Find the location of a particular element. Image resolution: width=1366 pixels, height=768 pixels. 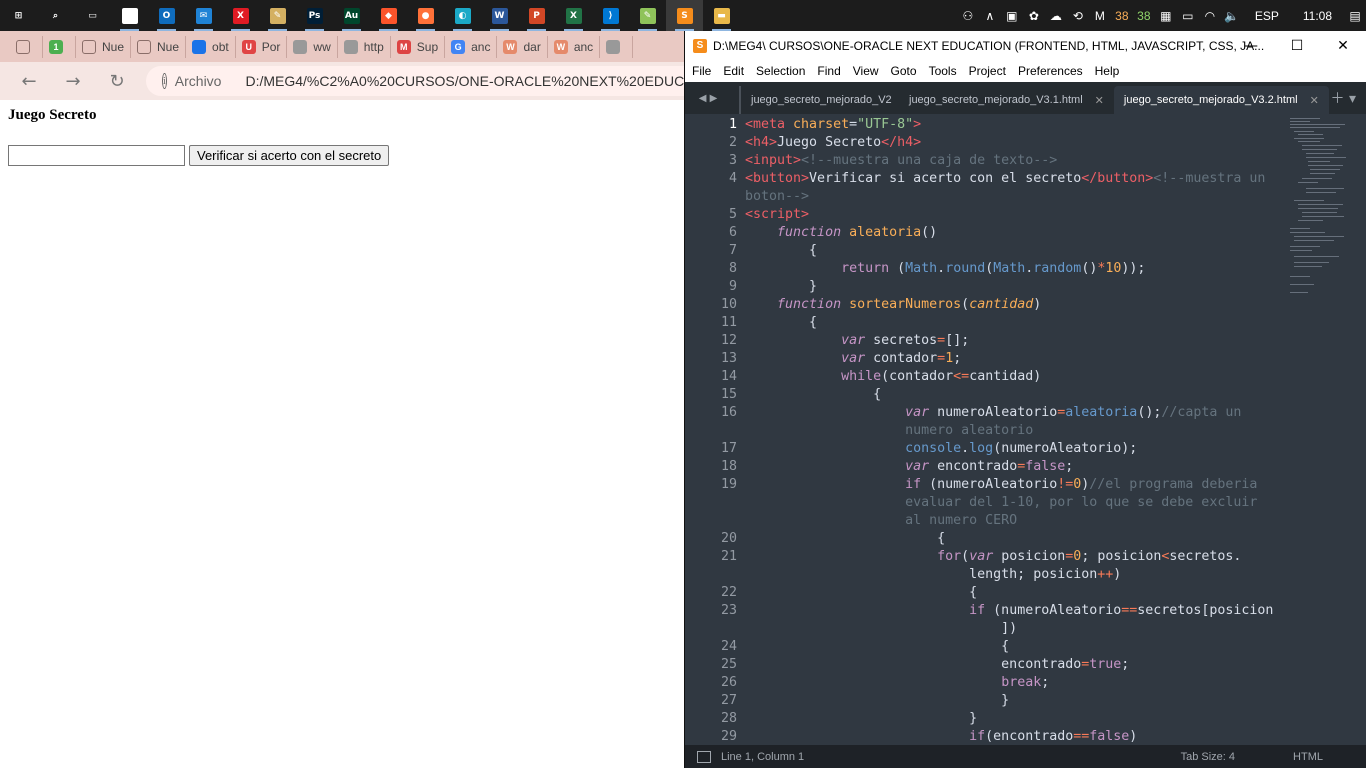

monitor-icon: ▣ is located at coordinates (1012, 15).